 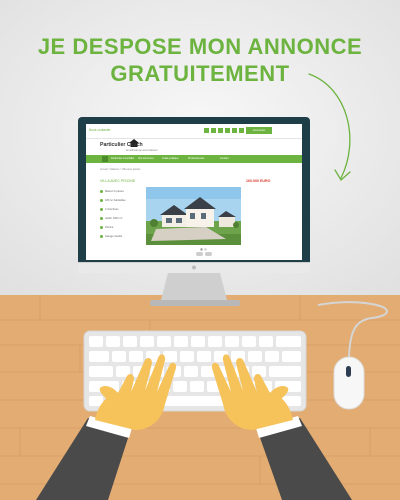 I want to click on apple-like-logo, so click(x=194, y=267).